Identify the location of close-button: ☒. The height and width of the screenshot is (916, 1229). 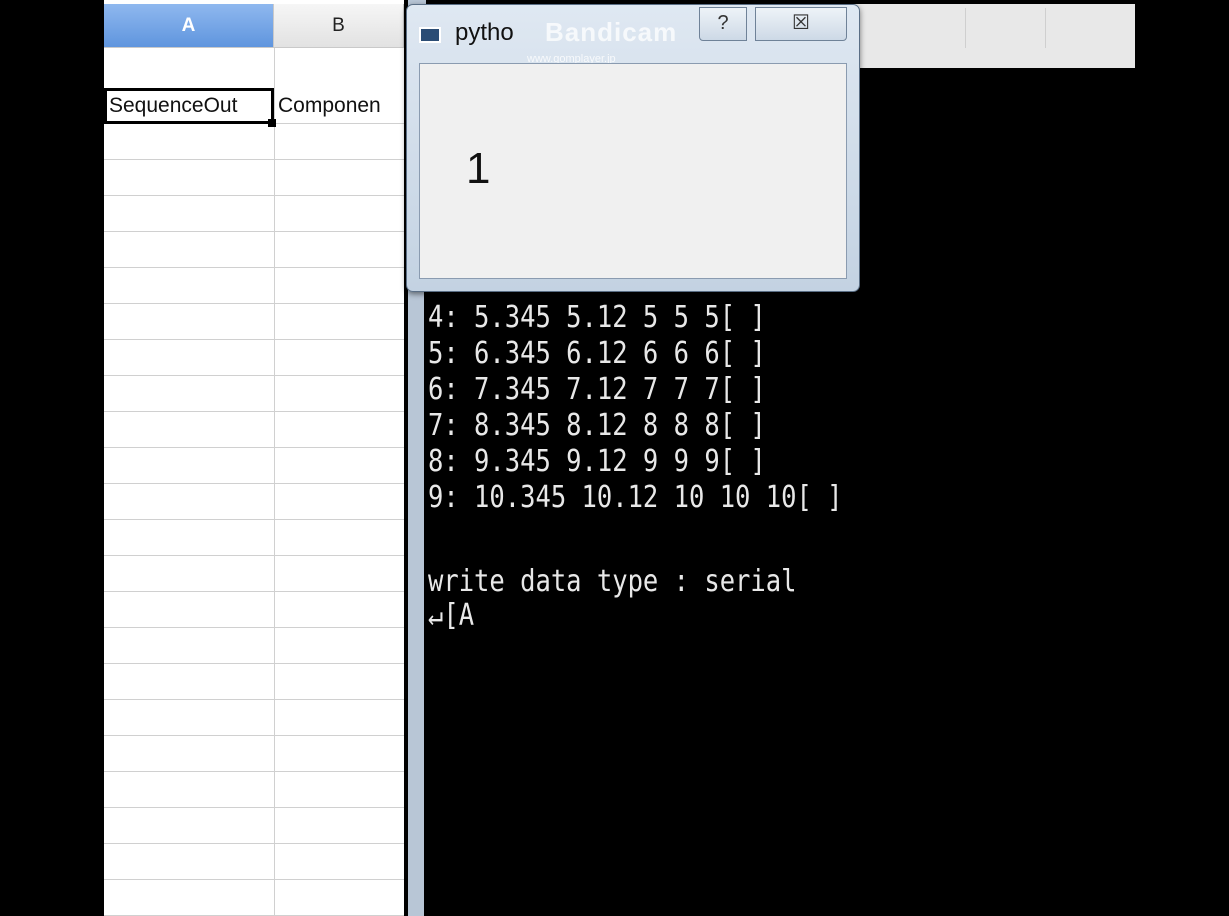
(801, 24).